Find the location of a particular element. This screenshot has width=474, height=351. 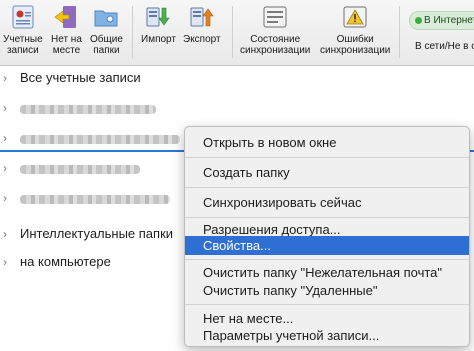

folder-label: Интеллектуальные папки is located at coordinates (97, 233).